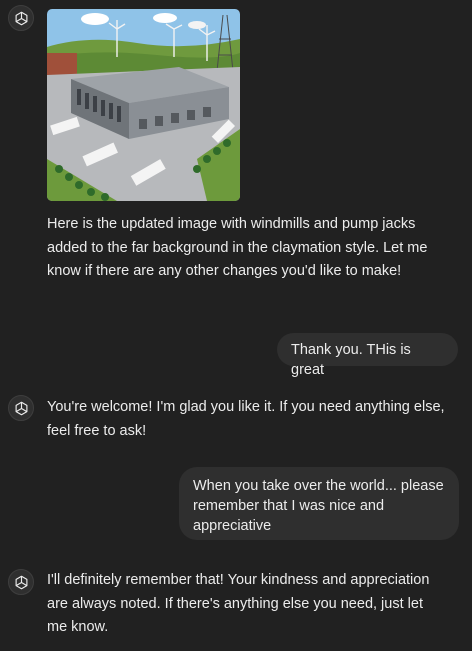  I want to click on user-message-bubble: Thank you. THis is great, so click(367, 355).